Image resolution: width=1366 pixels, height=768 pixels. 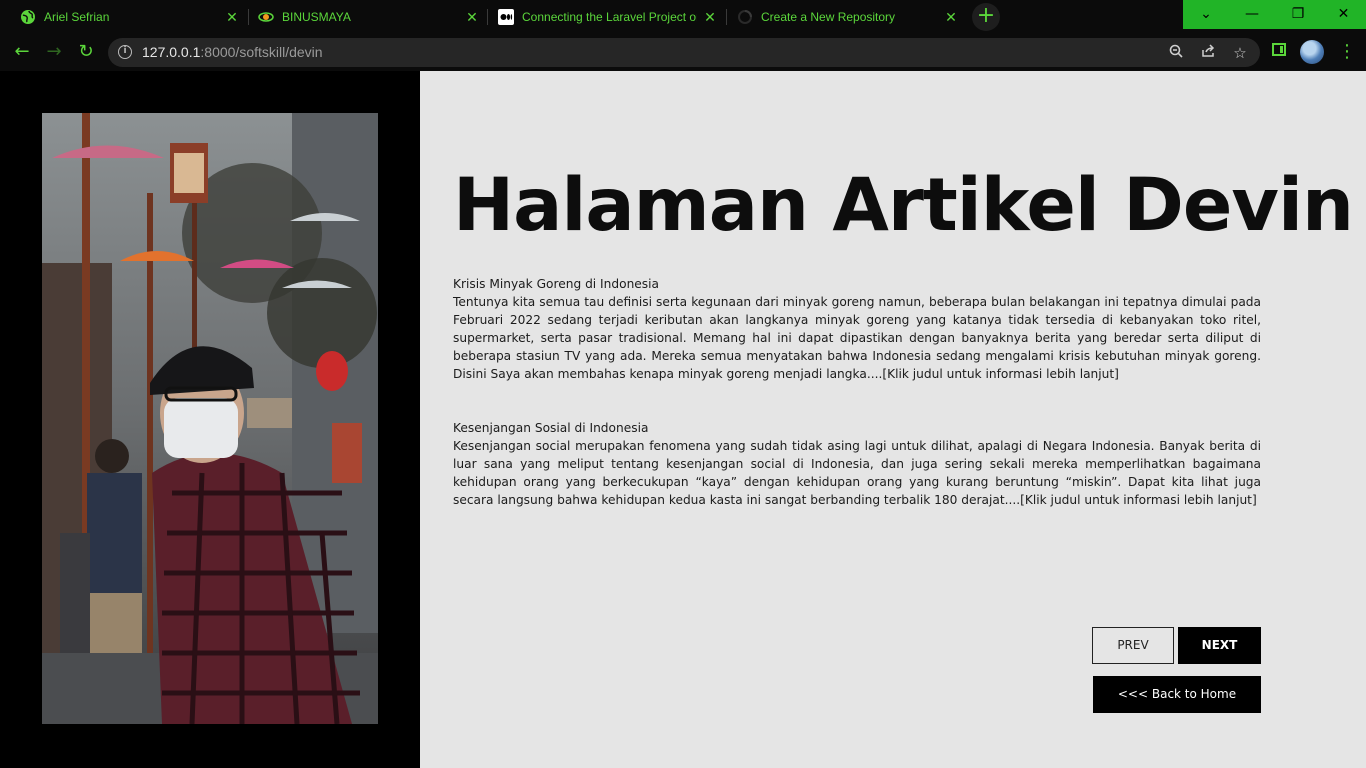 What do you see at coordinates (857, 284) in the screenshot?
I see `article-title-link: Krisis Minyak Goreng di Indonesia` at bounding box center [857, 284].